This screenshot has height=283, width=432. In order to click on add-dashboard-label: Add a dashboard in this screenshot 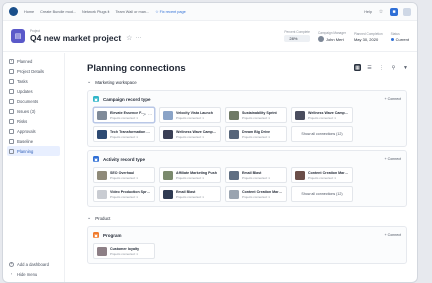, I will do `click(33, 264)`.